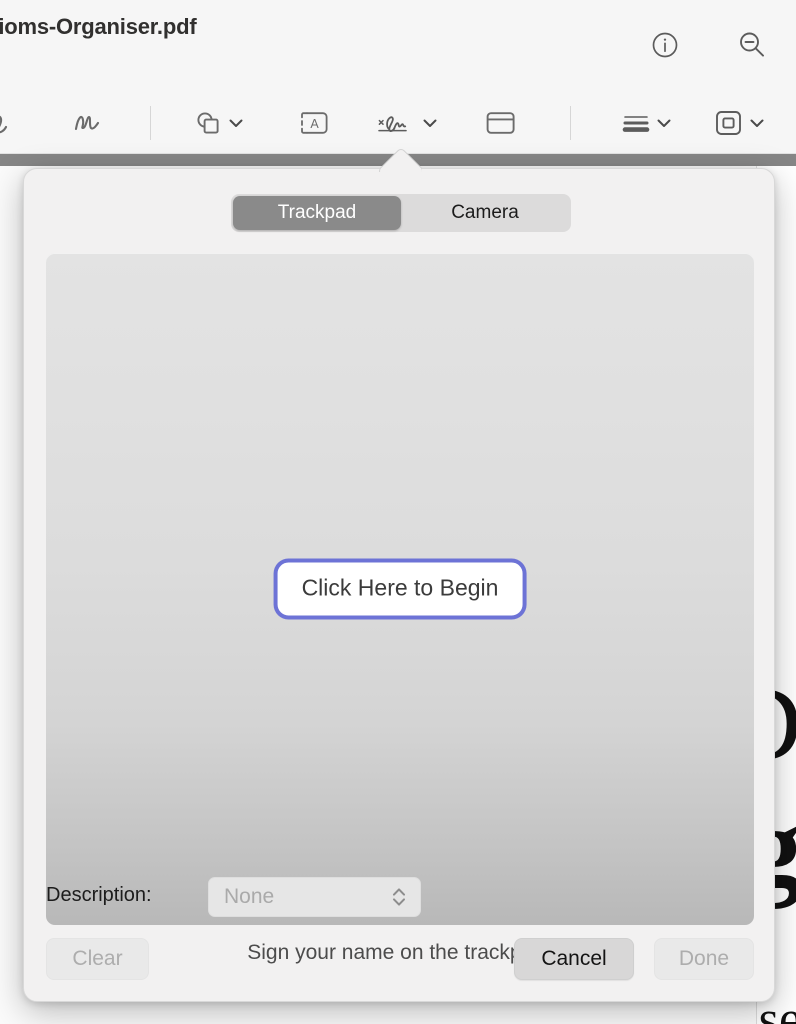 This screenshot has width=796, height=1024. What do you see at coordinates (13, 123) in the screenshot?
I see `sketch-tool` at bounding box center [13, 123].